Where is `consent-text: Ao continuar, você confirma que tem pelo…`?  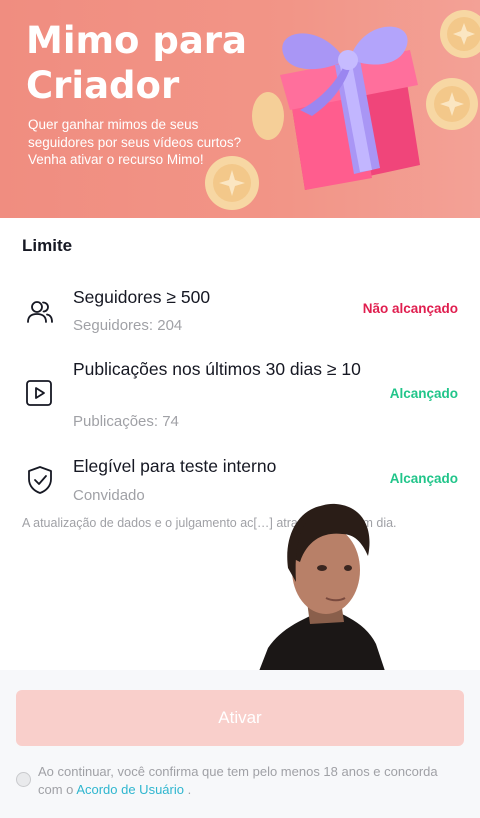
consent-text: Ao continuar, você confirma que tem pelo… is located at coordinates (238, 780).